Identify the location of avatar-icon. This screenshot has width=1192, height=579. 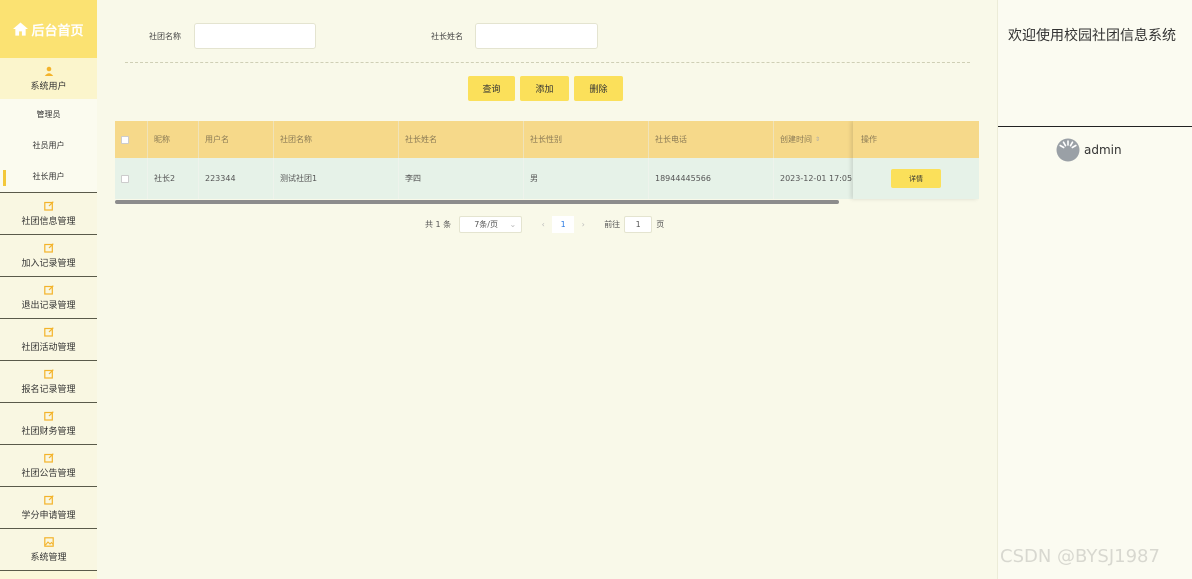
(1068, 150).